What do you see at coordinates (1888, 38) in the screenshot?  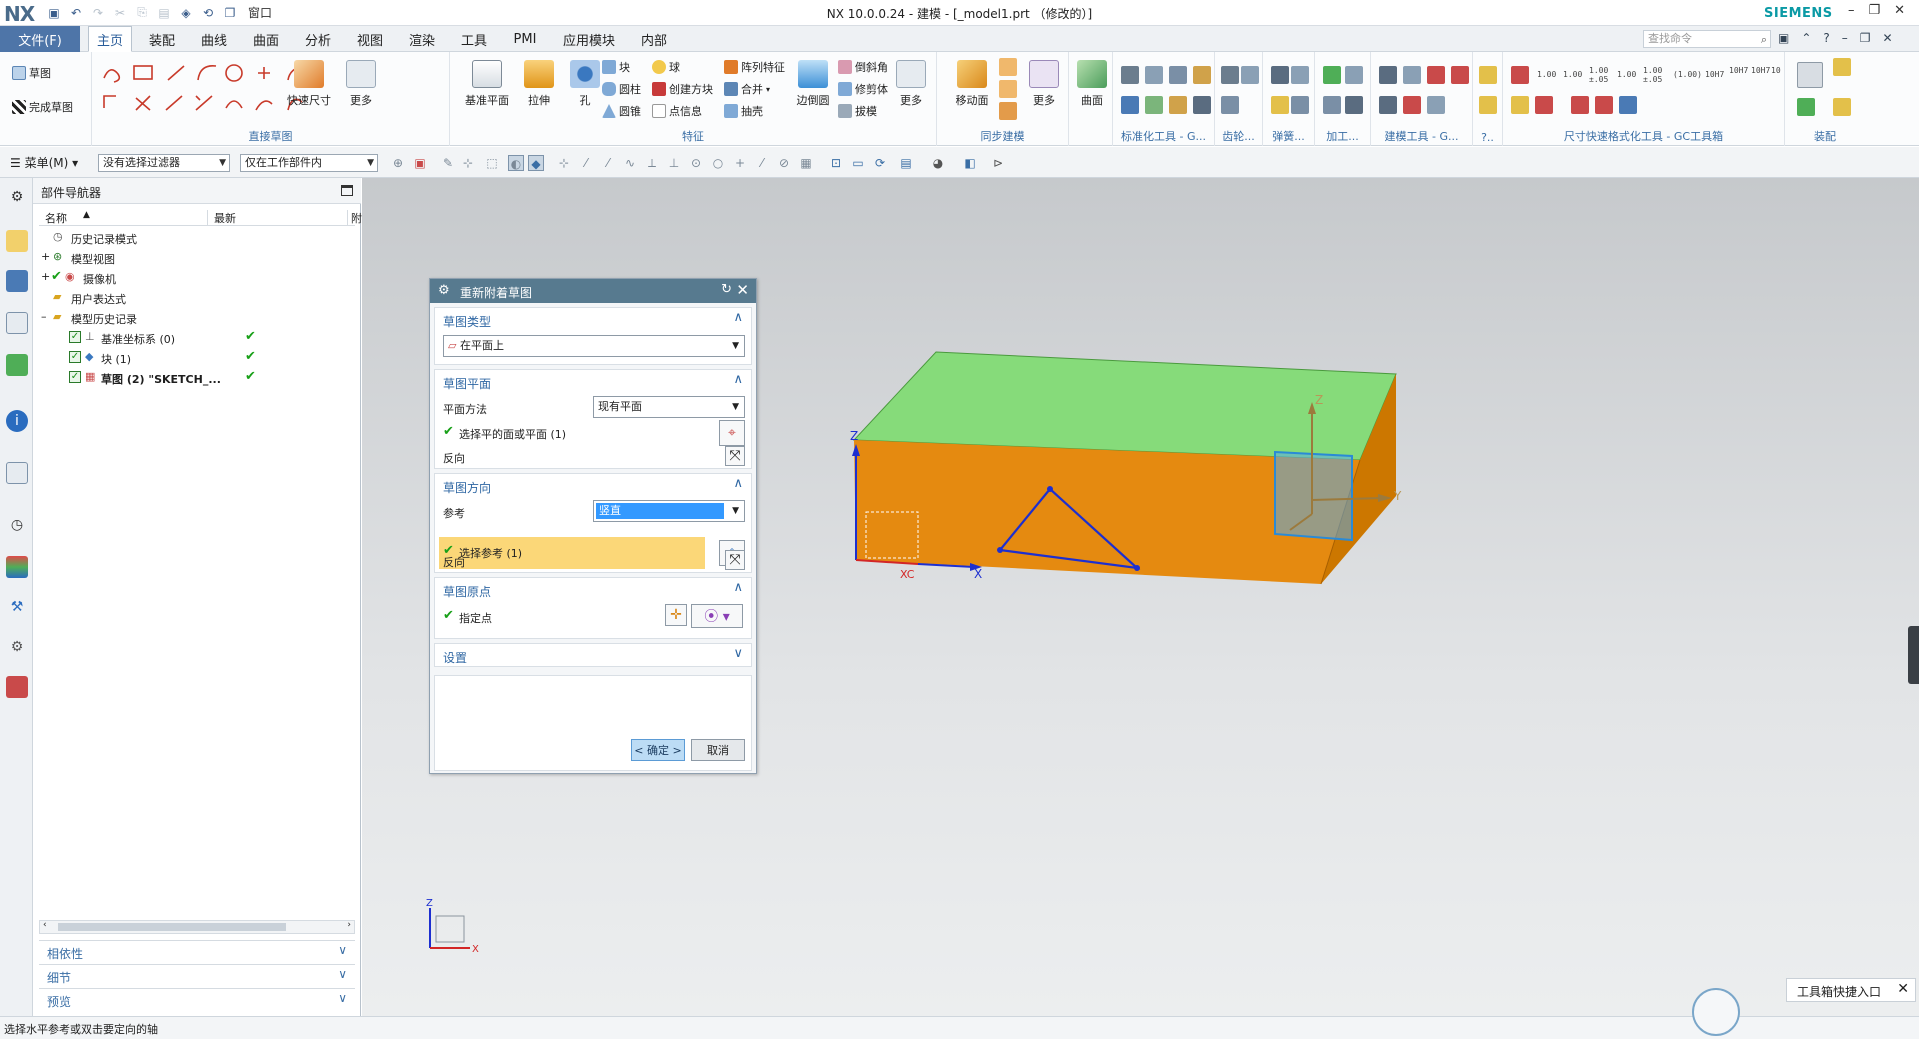 I see `doc-close-icon: ✕` at bounding box center [1888, 38].